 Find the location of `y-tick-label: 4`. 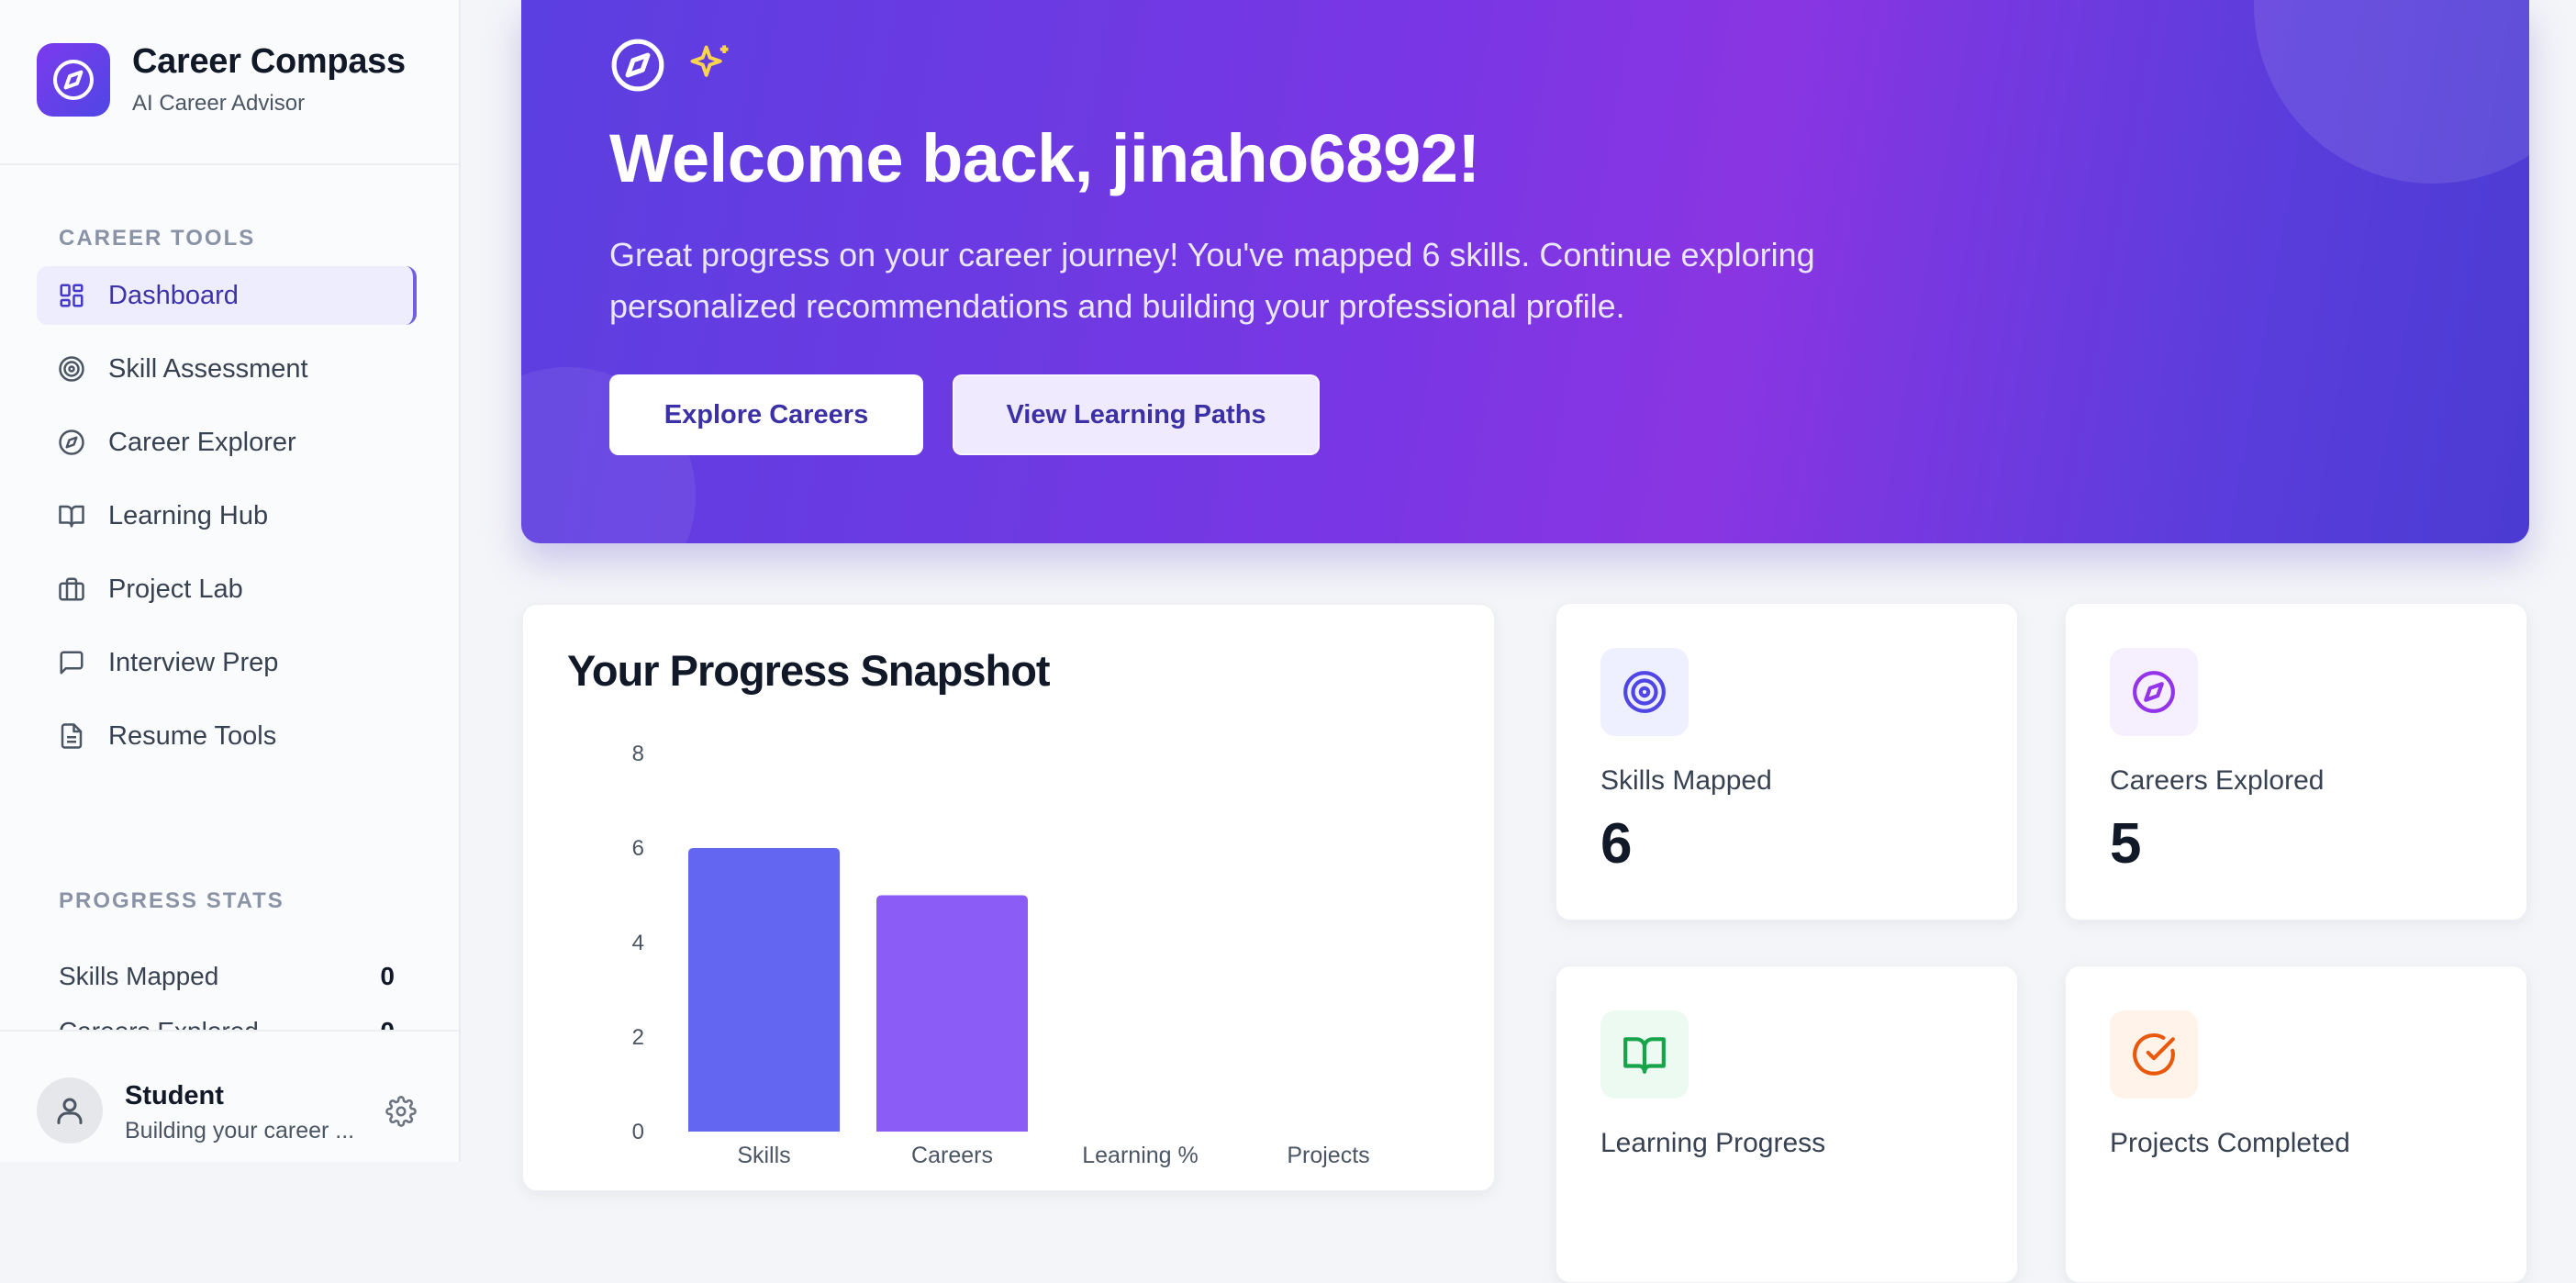

y-tick-label: 4 is located at coordinates (638, 943).